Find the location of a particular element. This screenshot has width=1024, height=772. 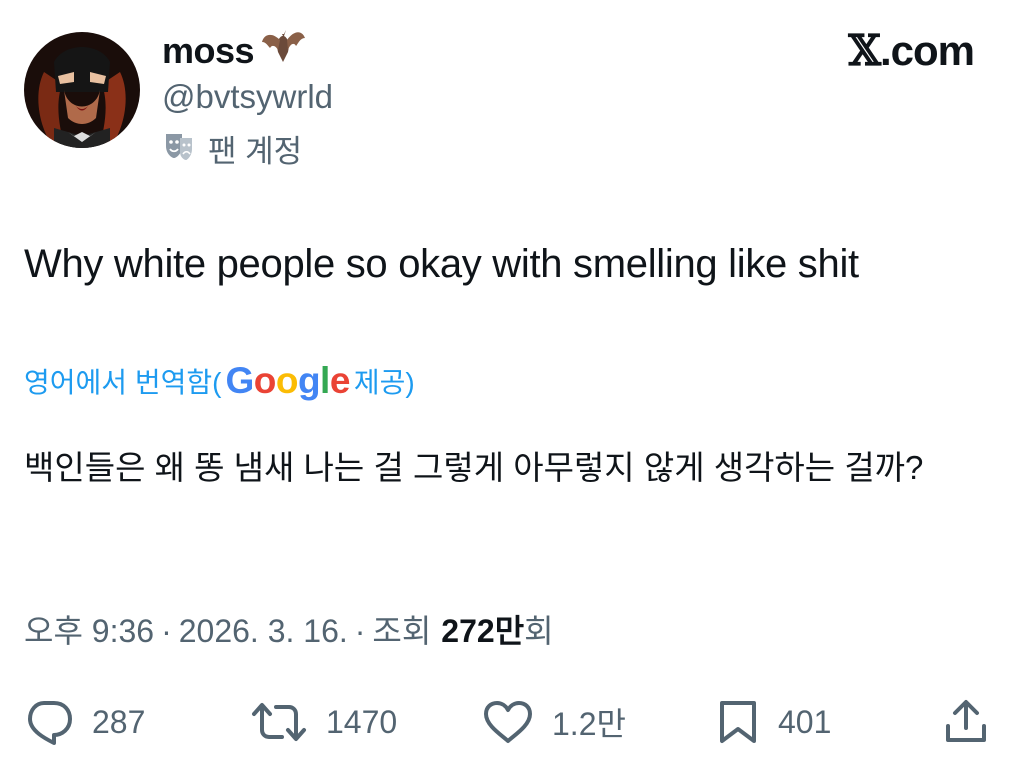

repost-icon is located at coordinates (279, 722).